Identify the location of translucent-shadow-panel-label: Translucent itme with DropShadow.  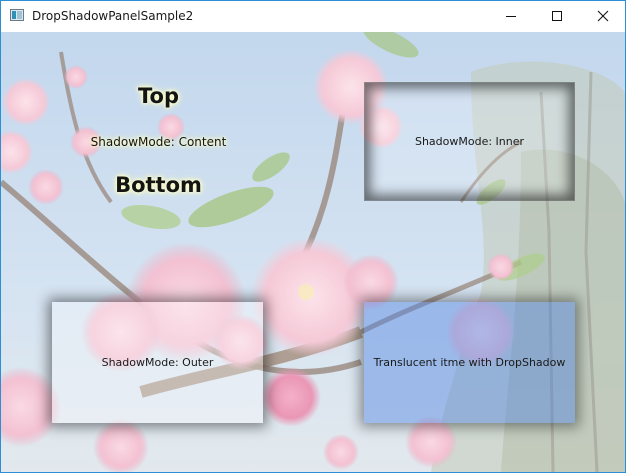
(469, 362).